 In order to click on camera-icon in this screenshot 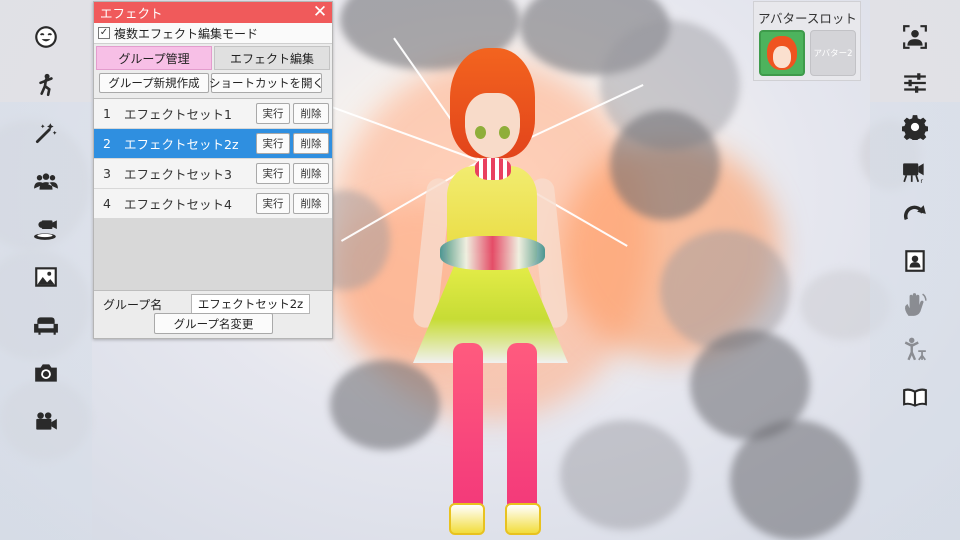, I will do `click(46, 373)`.